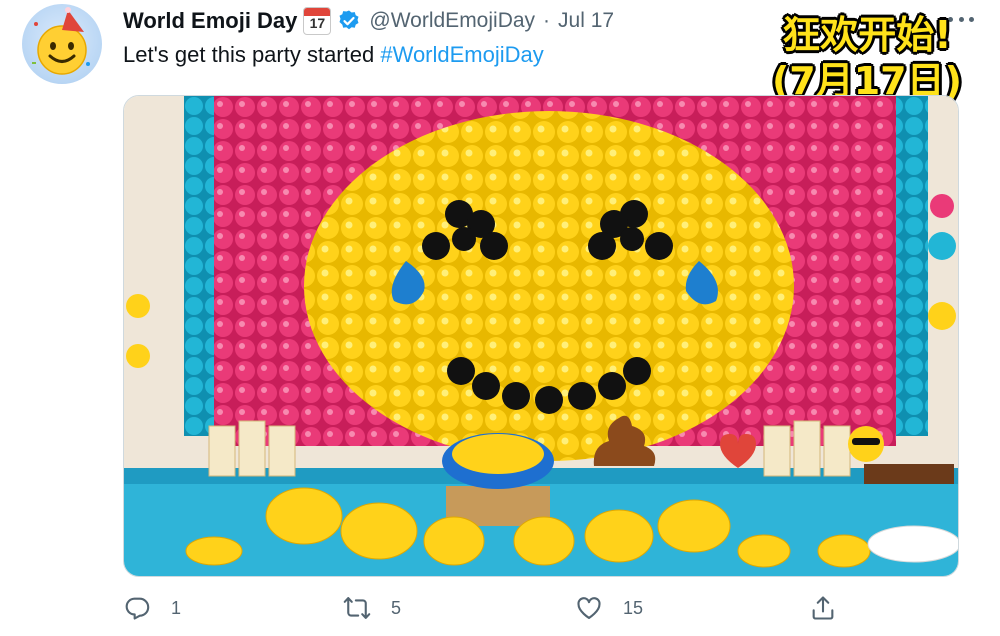 The image size is (1000, 636). Describe the element at coordinates (461, 54) in the screenshot. I see `hashtag-link: #WorldEmojiDay` at that location.